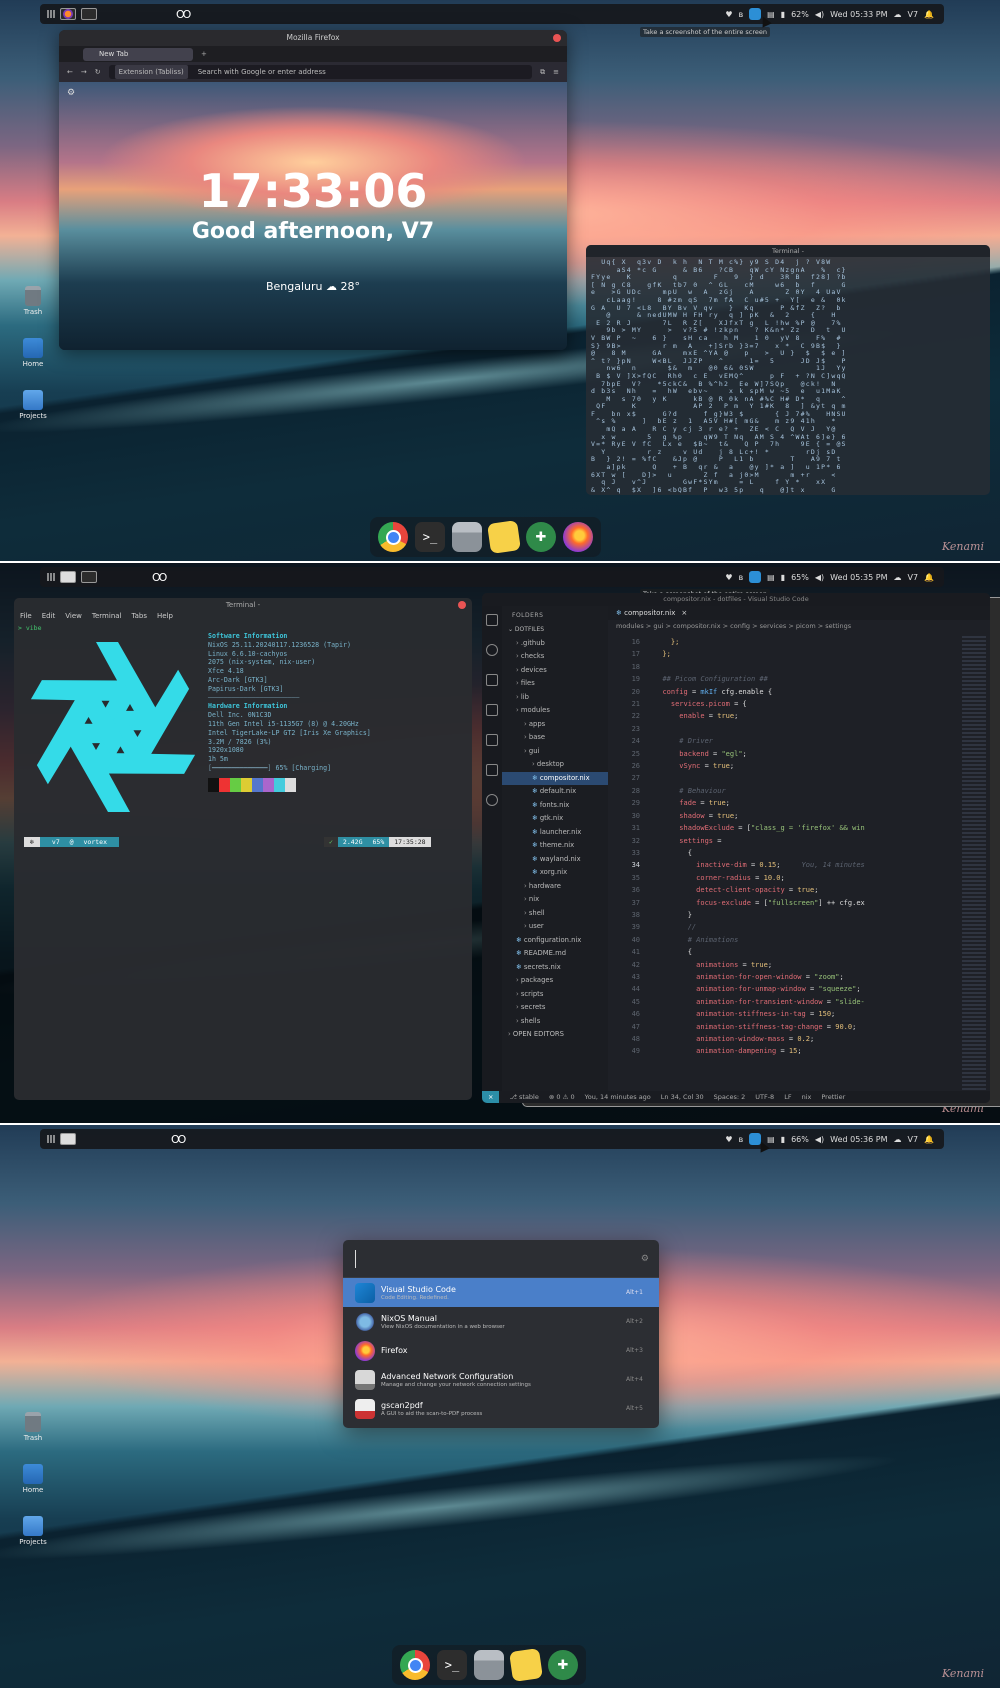 The image size is (1000, 1688). I want to click on cursor-position: Ln 34, Col 30, so click(682, 1097).